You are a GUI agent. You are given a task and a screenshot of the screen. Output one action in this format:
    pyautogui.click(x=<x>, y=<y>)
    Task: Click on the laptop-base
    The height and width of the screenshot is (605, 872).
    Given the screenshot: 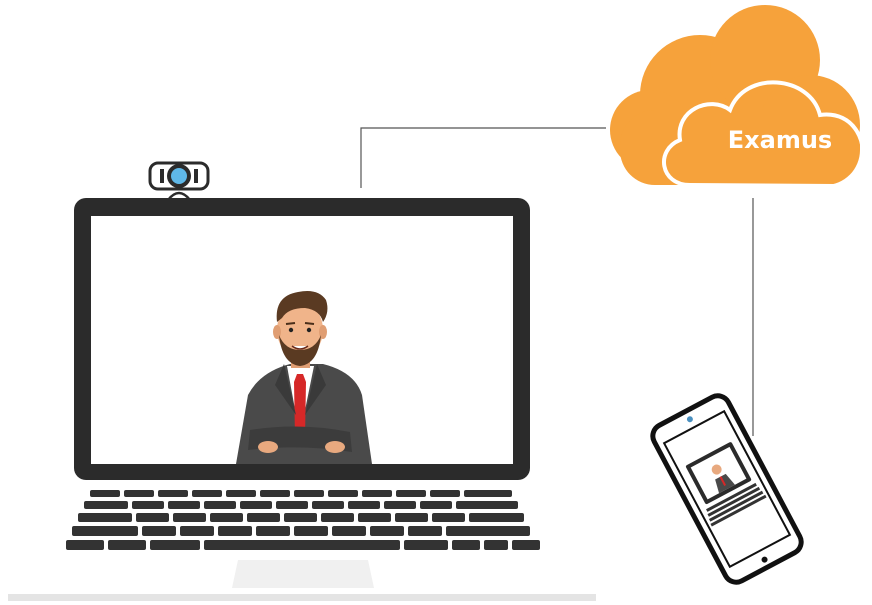 What is the action you would take?
    pyautogui.click(x=302, y=597)
    